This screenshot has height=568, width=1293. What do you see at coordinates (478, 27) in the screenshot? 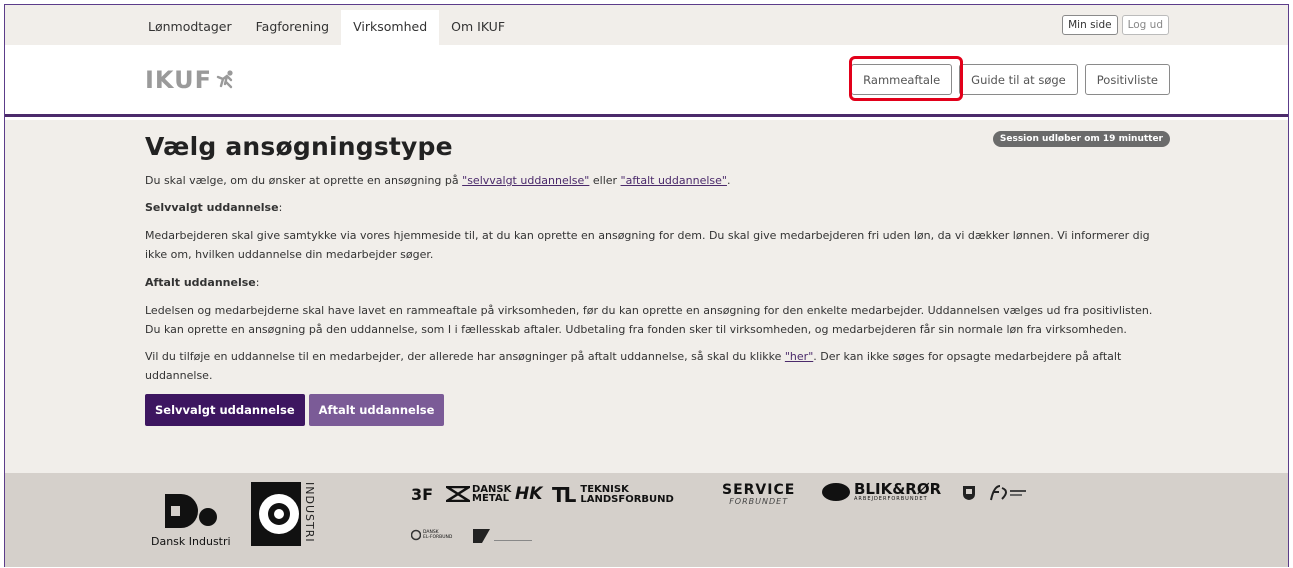
I see `tab-om-ikuf: Om IKUF` at bounding box center [478, 27].